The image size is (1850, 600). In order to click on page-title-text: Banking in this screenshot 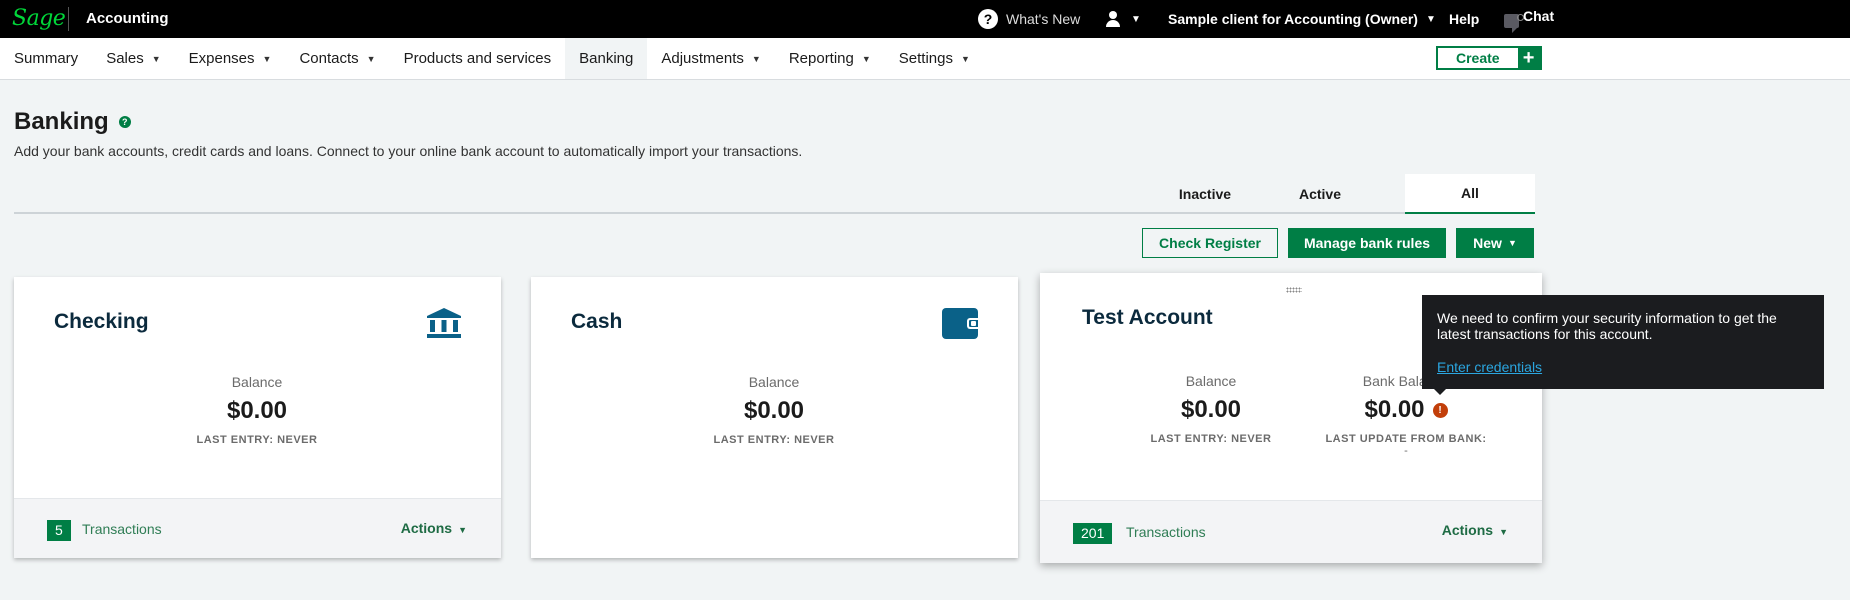, I will do `click(61, 121)`.